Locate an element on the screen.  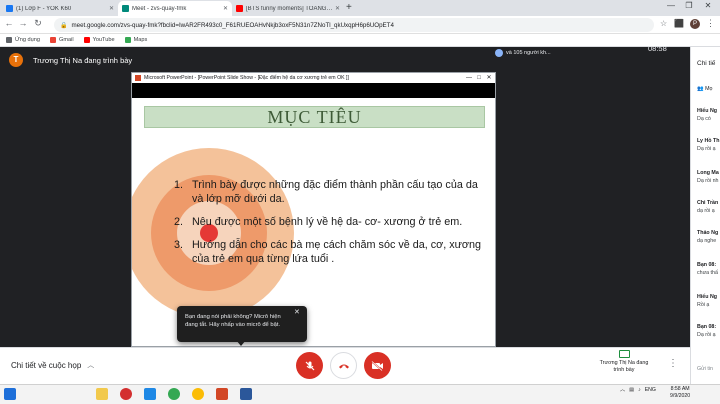
people-tab-icon: 👥 Mọ is located at coordinates (704, 89).